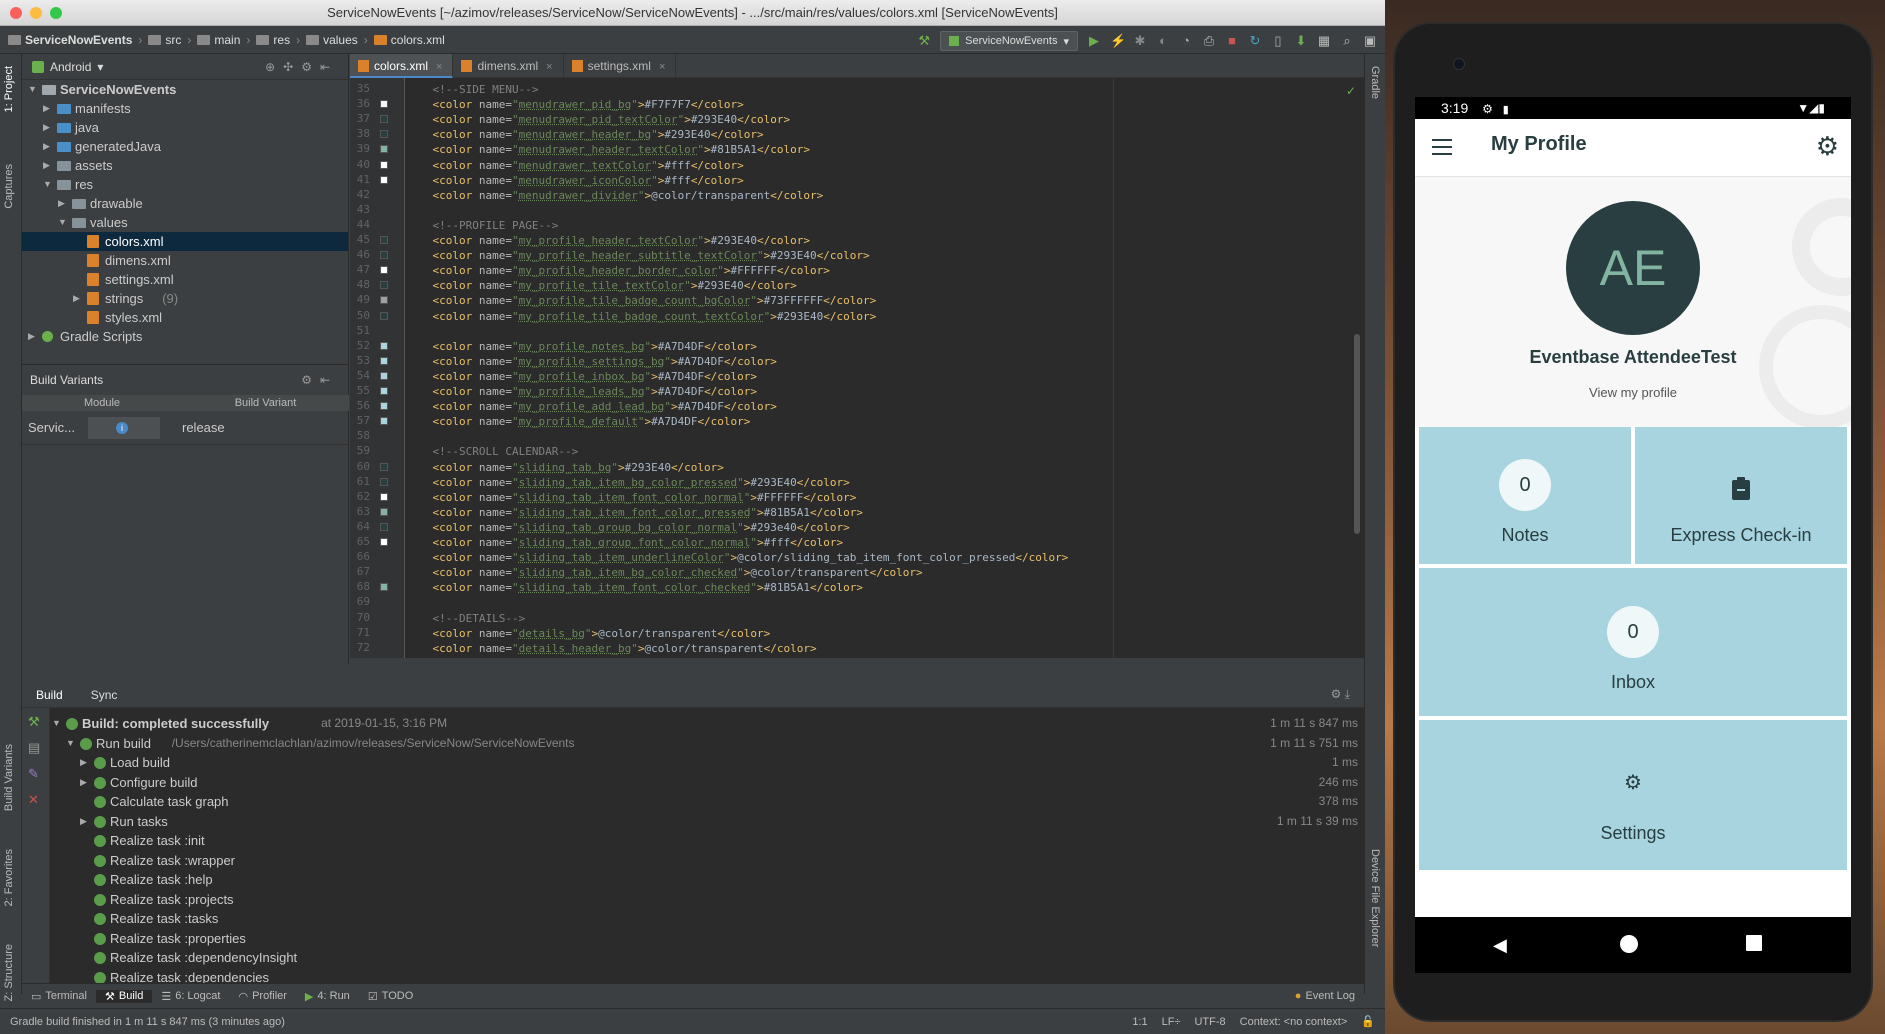  What do you see at coordinates (9, 877) in the screenshot?
I see `tab-favorites: 2: Favorites` at bounding box center [9, 877].